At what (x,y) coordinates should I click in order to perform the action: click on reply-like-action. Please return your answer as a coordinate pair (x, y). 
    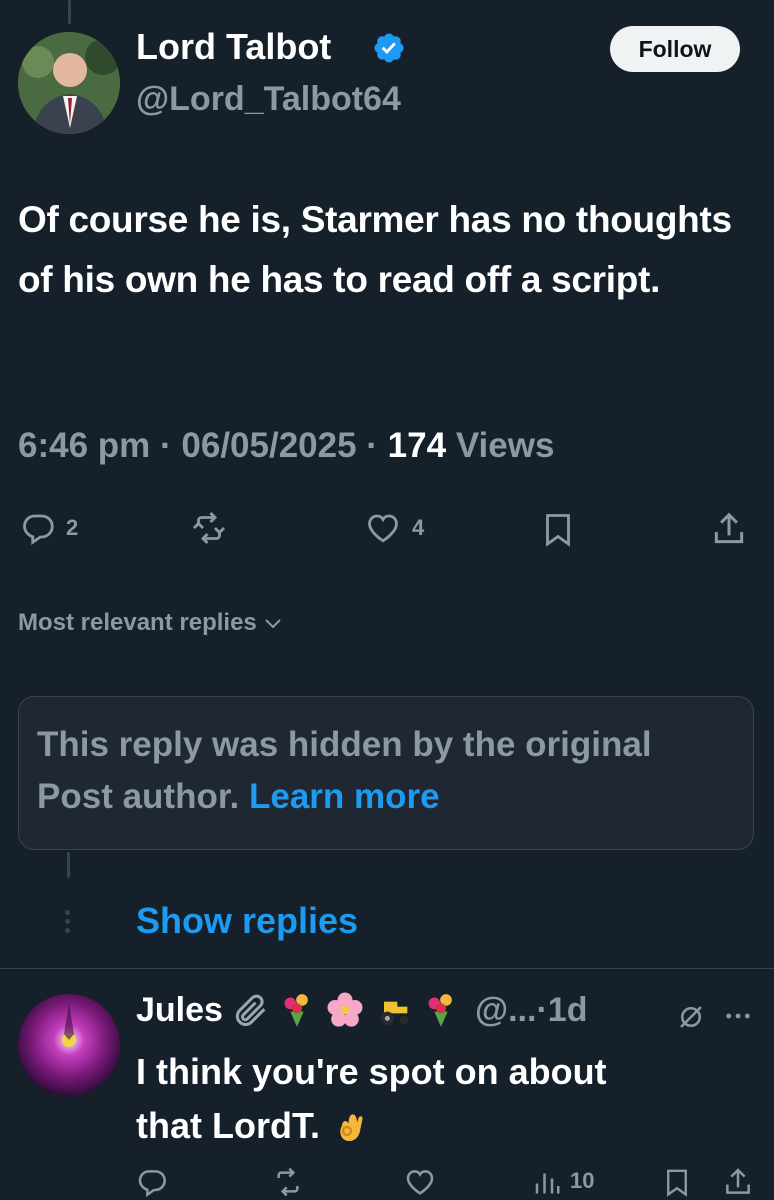
    Looking at the image, I should click on (420, 1182).